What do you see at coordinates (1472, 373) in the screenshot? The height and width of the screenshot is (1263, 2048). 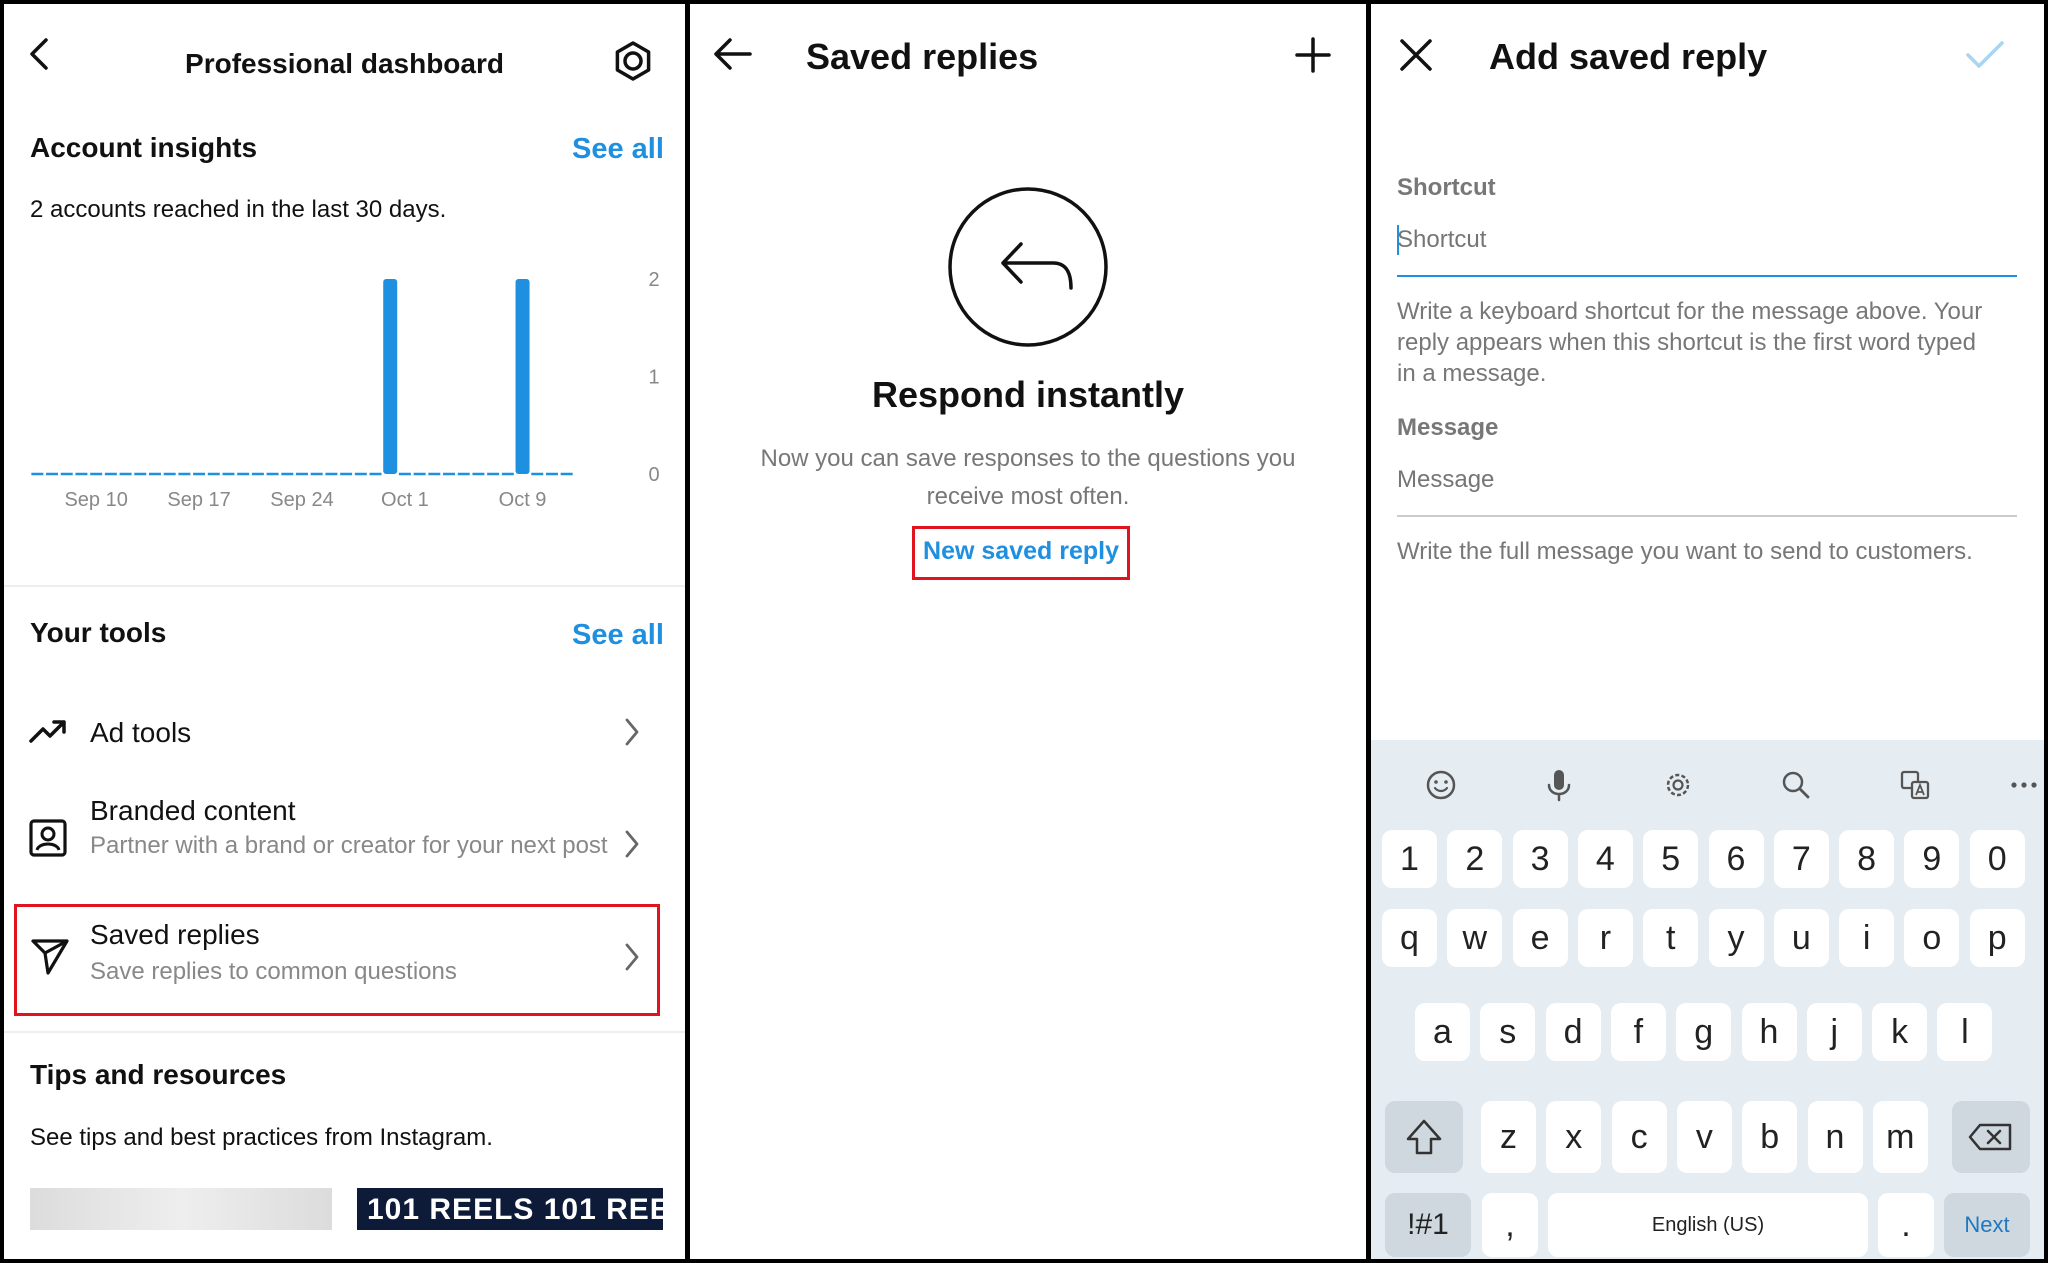 I see `shortcut-help-line-3: in a message.` at bounding box center [1472, 373].